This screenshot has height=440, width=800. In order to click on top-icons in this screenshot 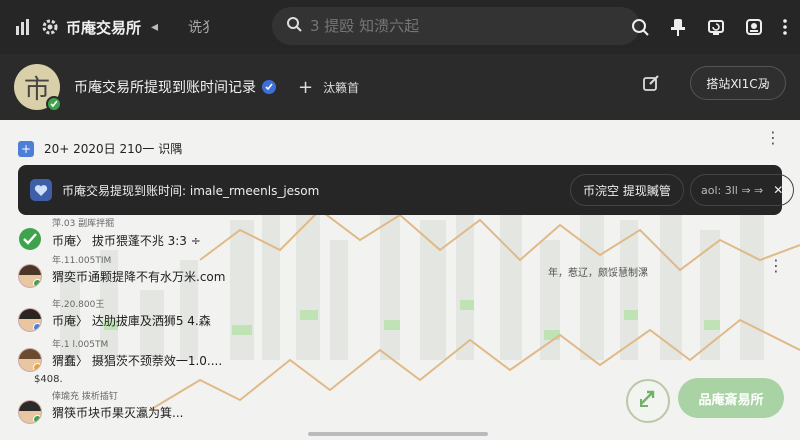, I will do `click(709, 27)`.